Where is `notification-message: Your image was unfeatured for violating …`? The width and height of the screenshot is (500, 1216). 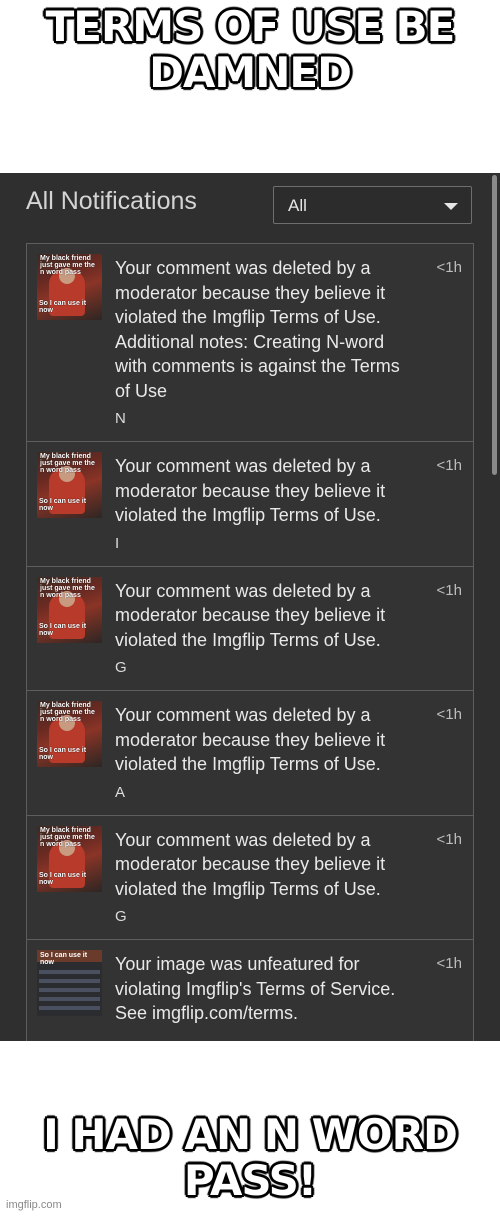 notification-message: Your image was unfeatured for violating … is located at coordinates (255, 988).